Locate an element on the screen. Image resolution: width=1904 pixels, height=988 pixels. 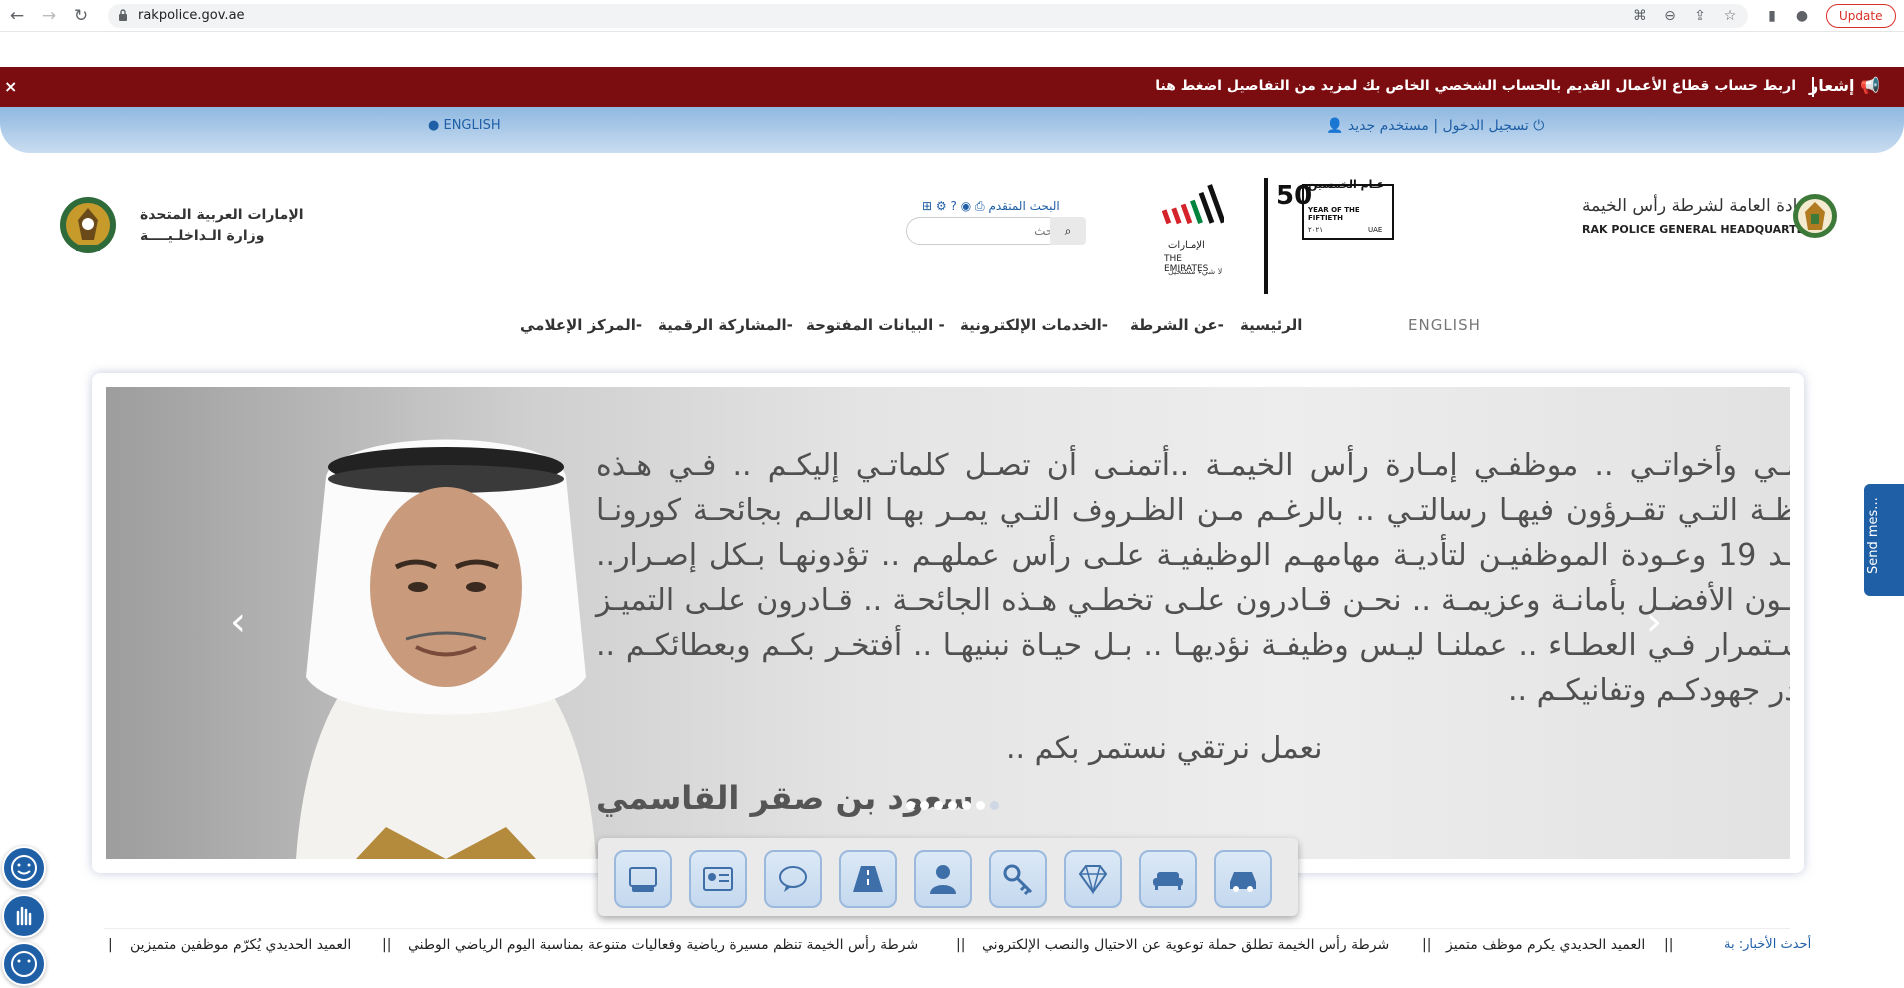
sofa-service is located at coordinates (1168, 879).